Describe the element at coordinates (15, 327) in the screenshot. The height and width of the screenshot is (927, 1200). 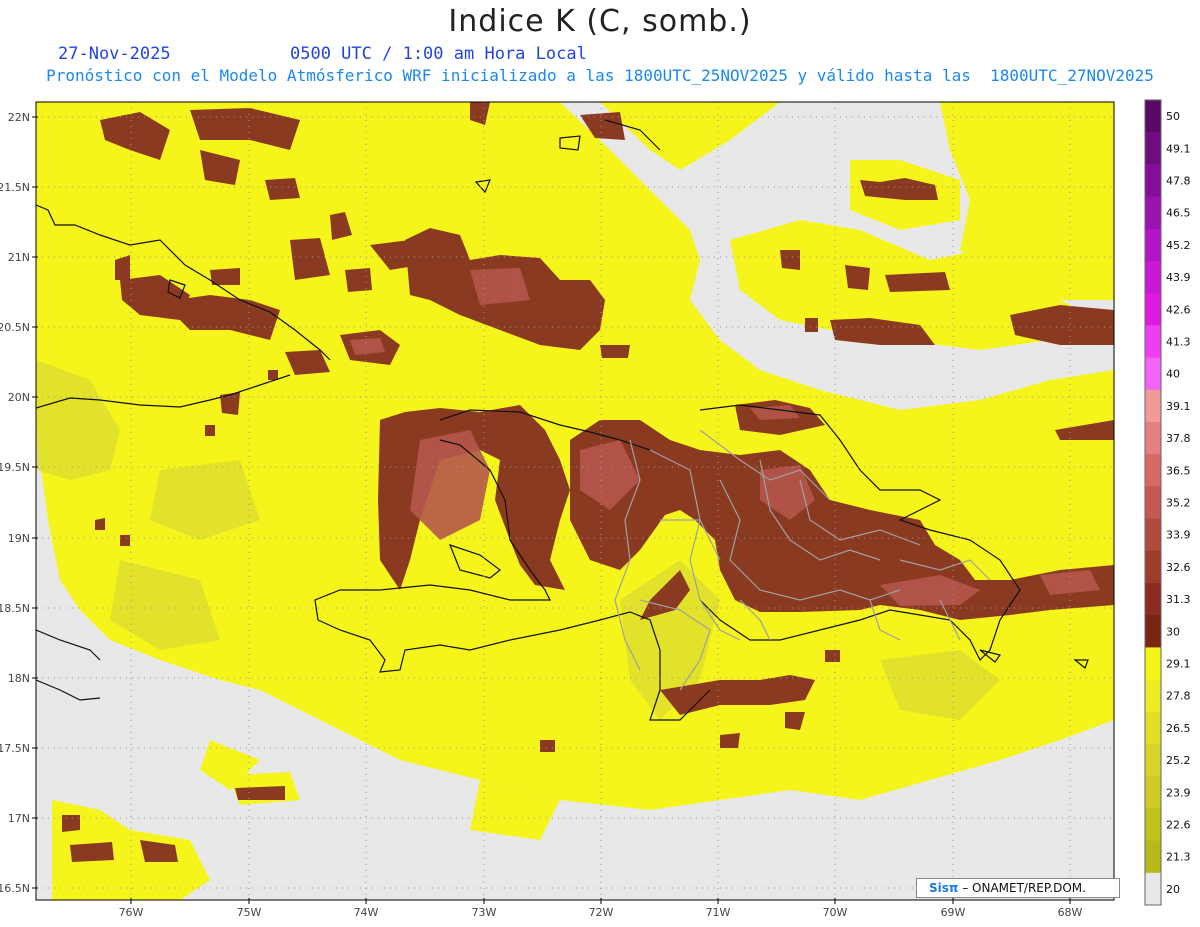
I see `lat-tick-label: 20.5N` at that location.